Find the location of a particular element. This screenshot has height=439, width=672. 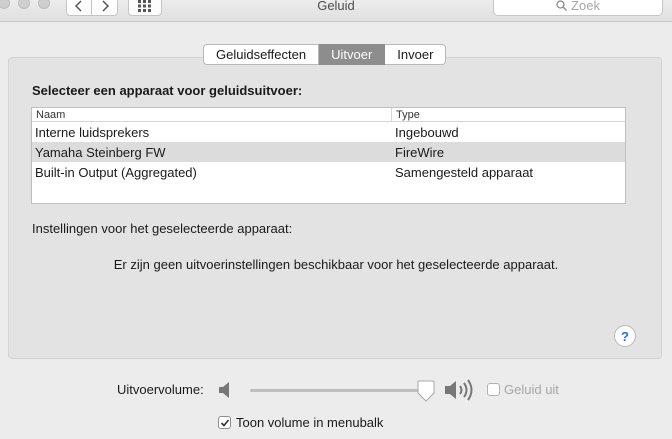

volume-slider-thumb is located at coordinates (426, 391).